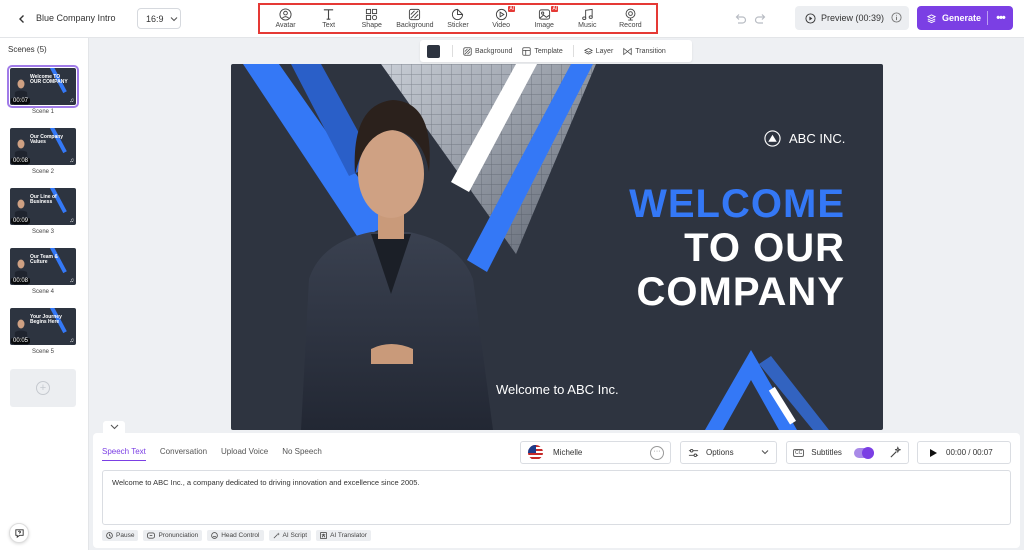 This screenshot has width=1024, height=550. What do you see at coordinates (720, 452) in the screenshot?
I see `options-label: Options` at bounding box center [720, 452].